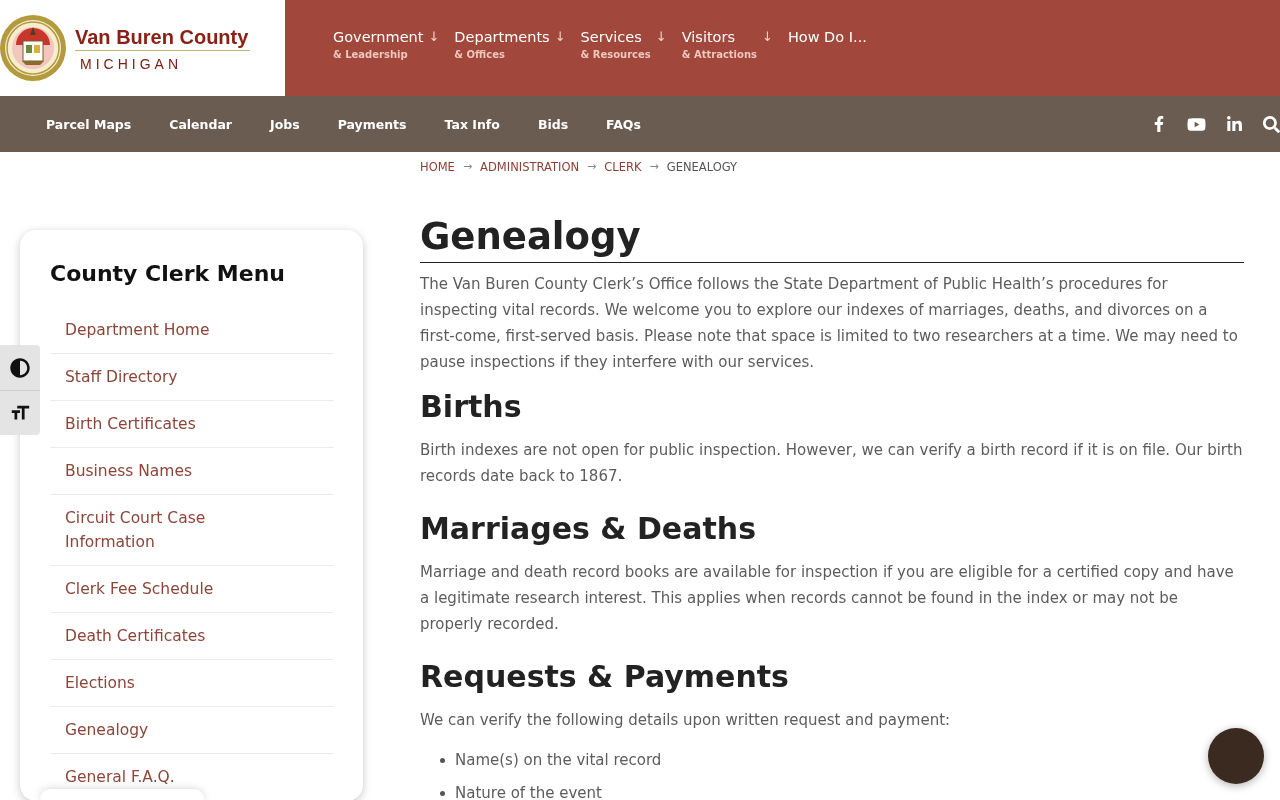 The width and height of the screenshot is (1280, 800). I want to click on quick-link: Calendar, so click(201, 124).